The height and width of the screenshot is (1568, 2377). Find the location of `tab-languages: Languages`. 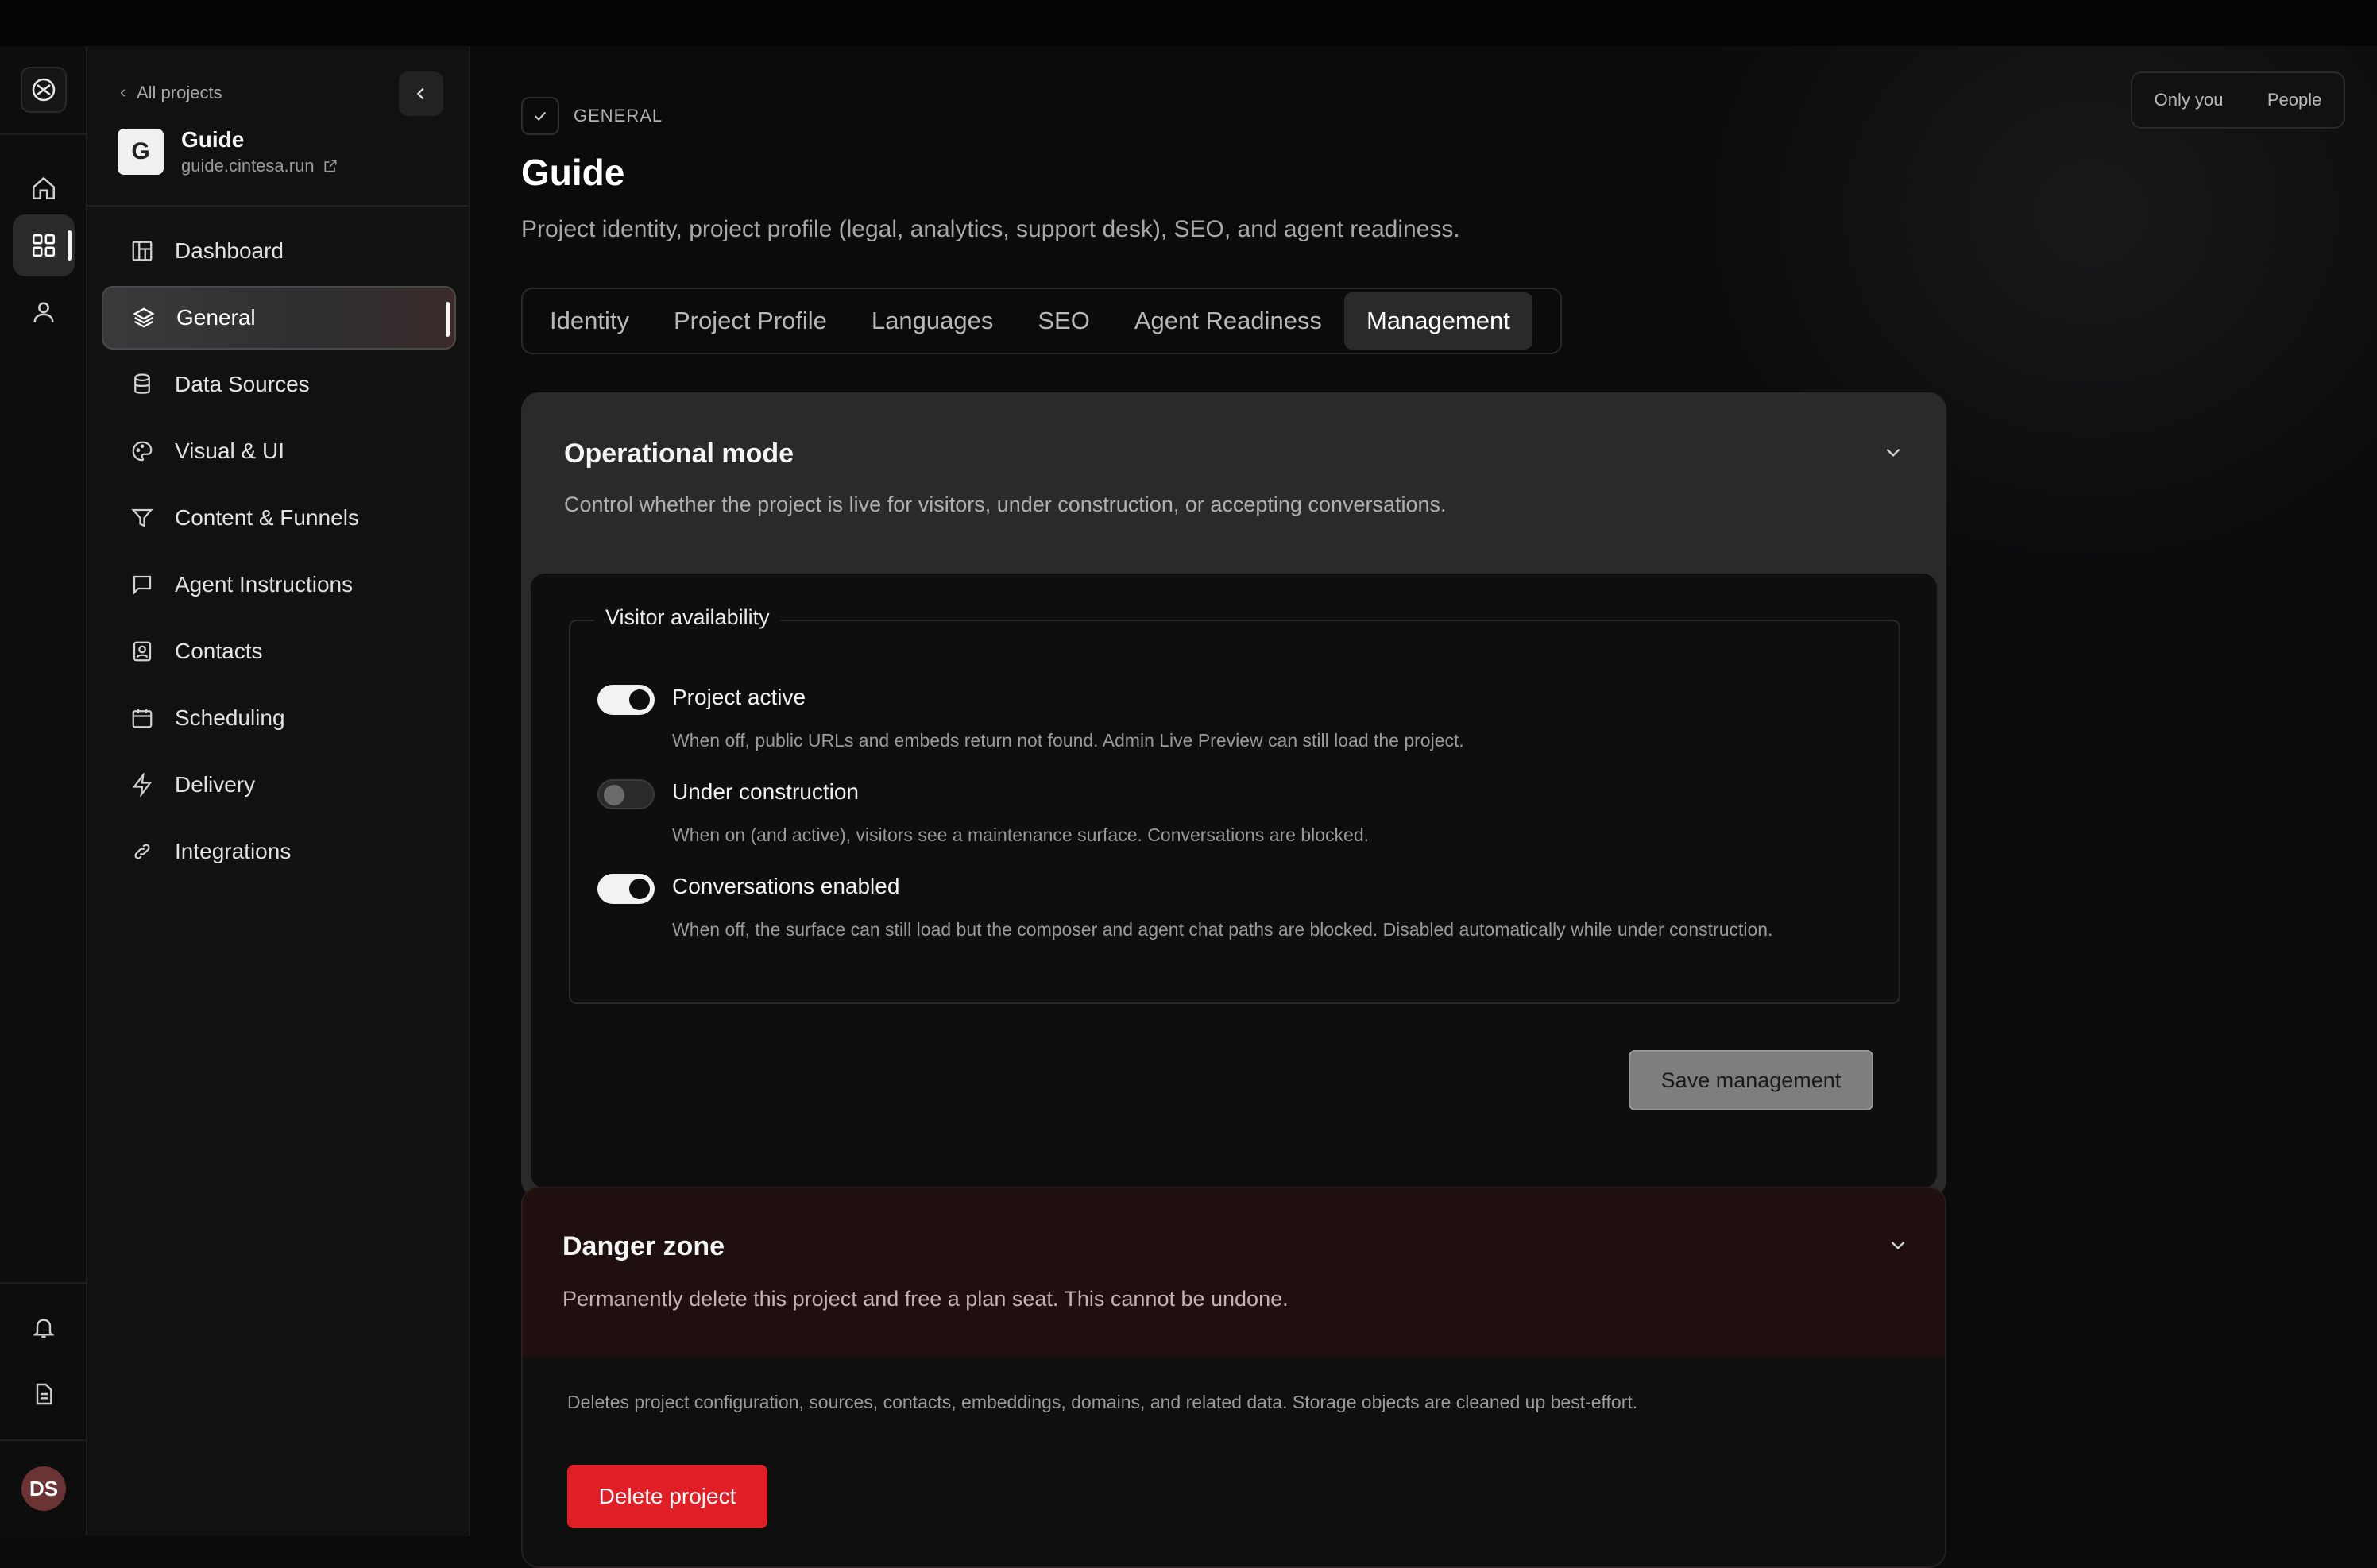

tab-languages: Languages is located at coordinates (932, 321).